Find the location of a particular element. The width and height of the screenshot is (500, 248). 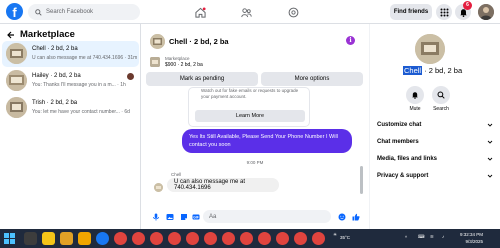

page-title: Marketplace is located at coordinates (47, 34).